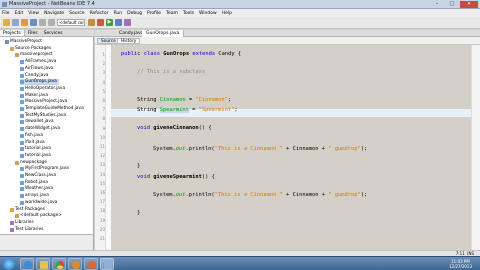 This screenshot has height=270, width=480. What do you see at coordinates (43, 129) in the screenshot?
I see `tree-item-label: dateWidget.java` at bounding box center [43, 129].